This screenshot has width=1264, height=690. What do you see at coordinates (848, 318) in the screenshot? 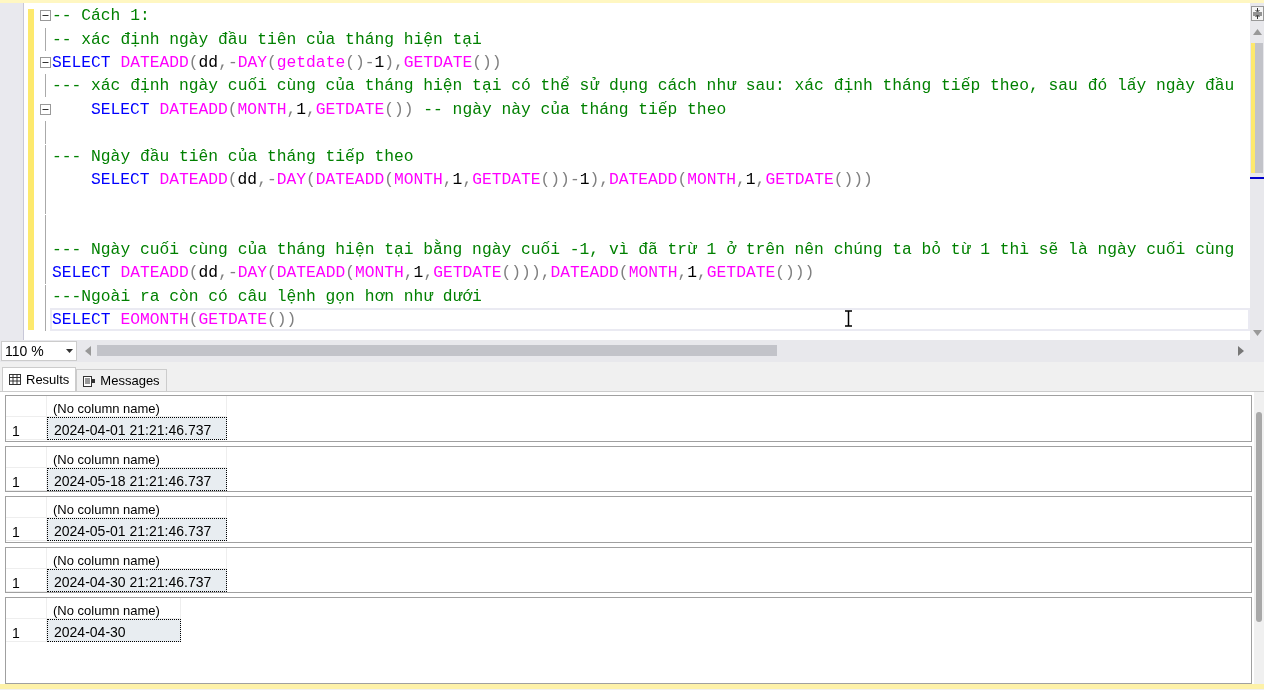
I see `text-cursor-icon` at bounding box center [848, 318].